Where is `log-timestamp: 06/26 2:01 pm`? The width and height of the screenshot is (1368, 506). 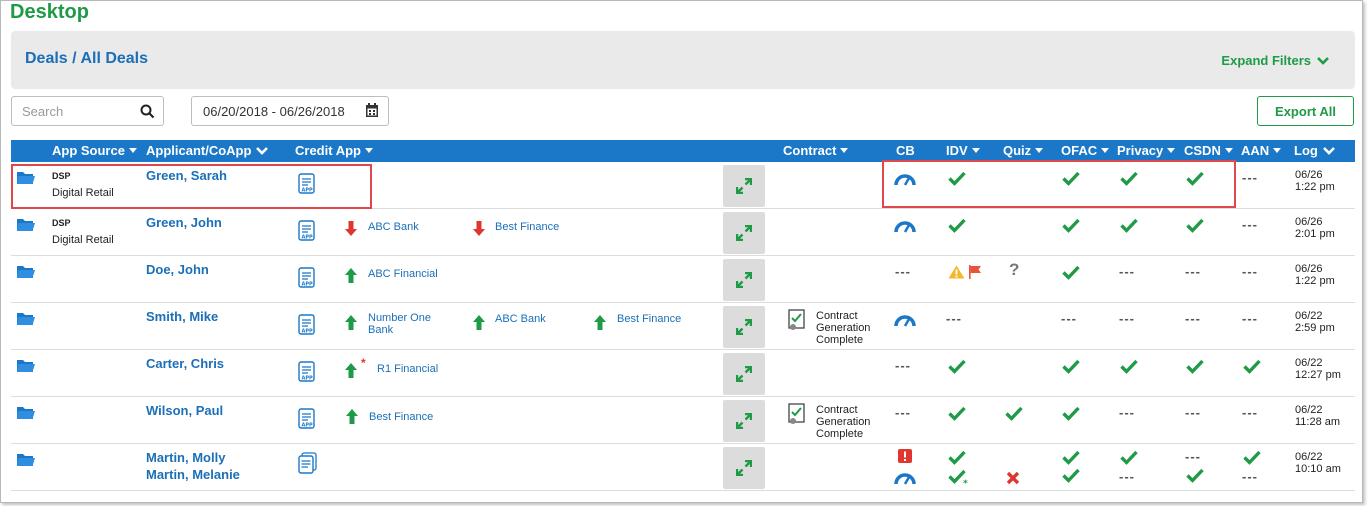
log-timestamp: 06/26 2:01 pm is located at coordinates (1315, 228).